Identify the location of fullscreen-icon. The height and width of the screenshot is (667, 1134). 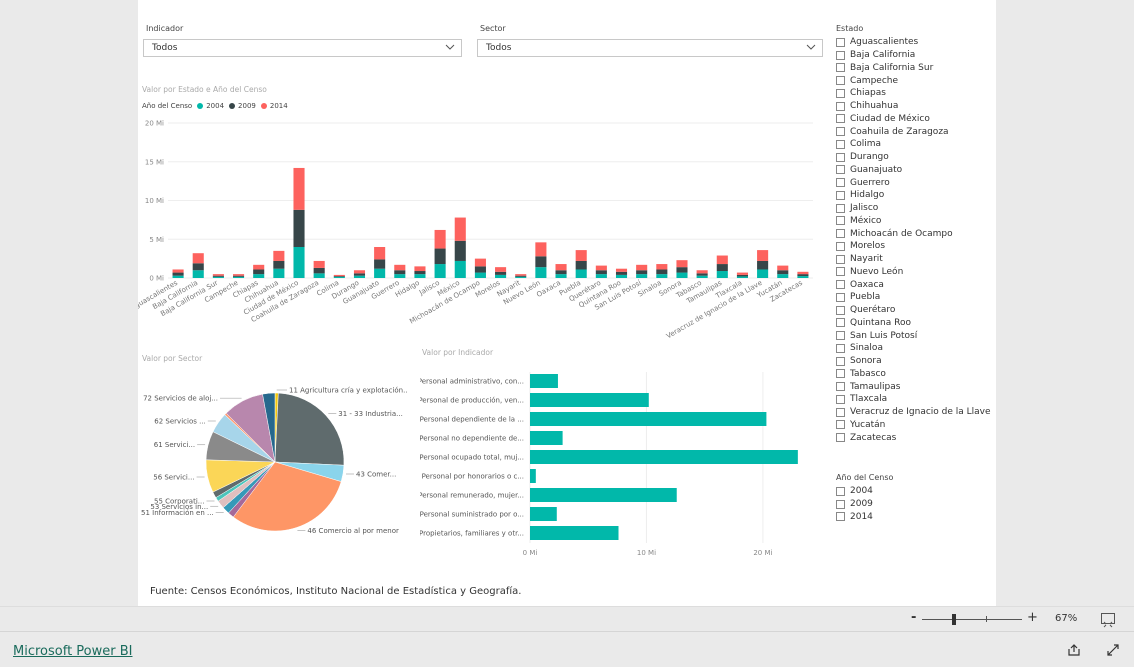
(1113, 650).